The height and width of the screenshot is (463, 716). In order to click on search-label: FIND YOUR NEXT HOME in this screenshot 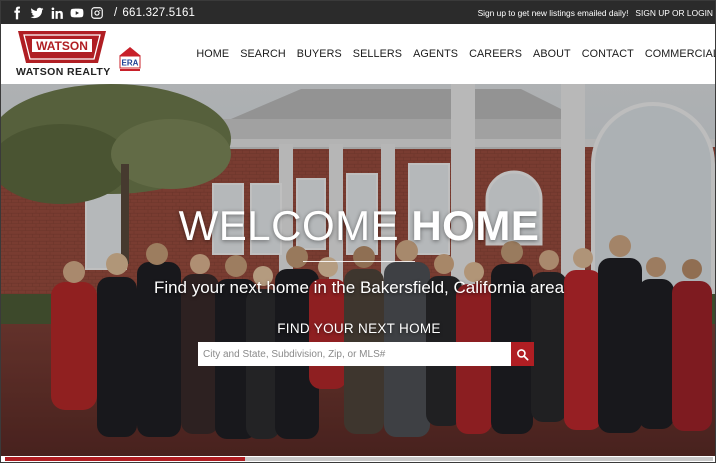, I will do `click(359, 328)`.